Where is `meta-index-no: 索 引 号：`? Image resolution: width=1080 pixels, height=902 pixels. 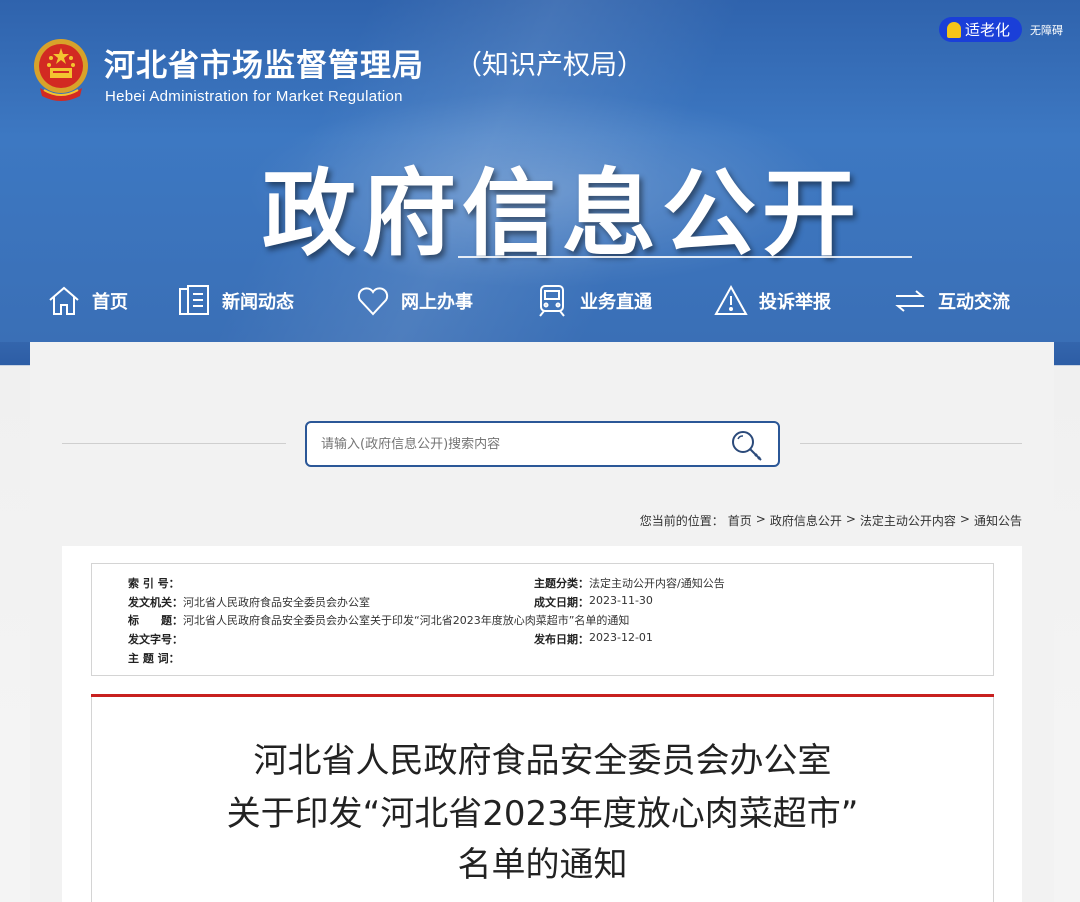
meta-index-no: 索 引 号： is located at coordinates (154, 583).